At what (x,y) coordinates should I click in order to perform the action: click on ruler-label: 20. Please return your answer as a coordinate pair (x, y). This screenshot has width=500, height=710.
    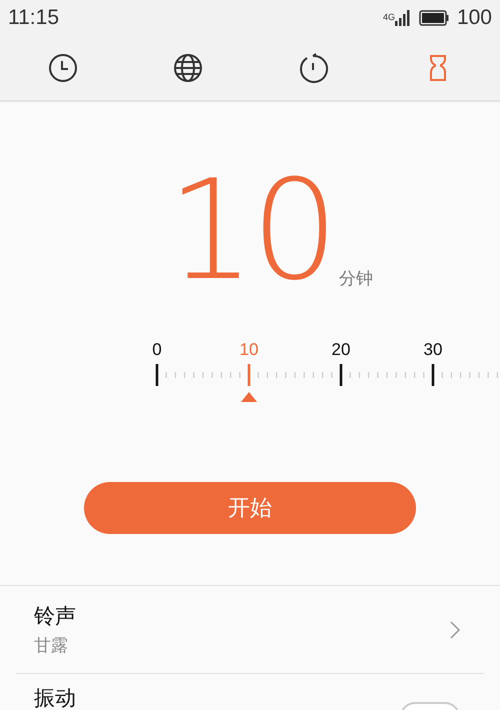
    Looking at the image, I should click on (341, 350).